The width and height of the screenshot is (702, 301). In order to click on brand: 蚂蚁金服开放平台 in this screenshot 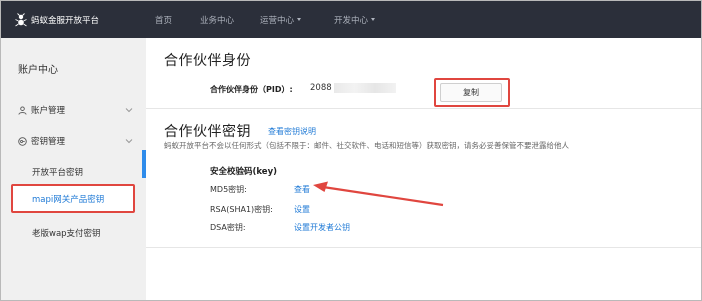, I will do `click(84, 19)`.